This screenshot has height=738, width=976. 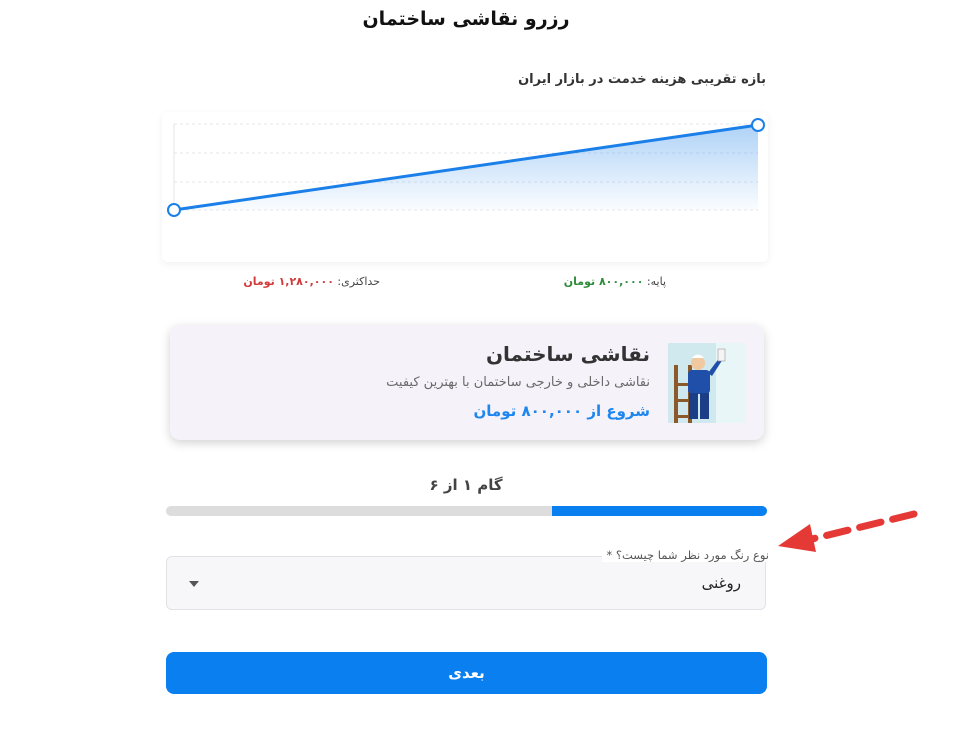 What do you see at coordinates (466, 485) in the screenshot?
I see `step-indicator: گام ۱ از ۶` at bounding box center [466, 485].